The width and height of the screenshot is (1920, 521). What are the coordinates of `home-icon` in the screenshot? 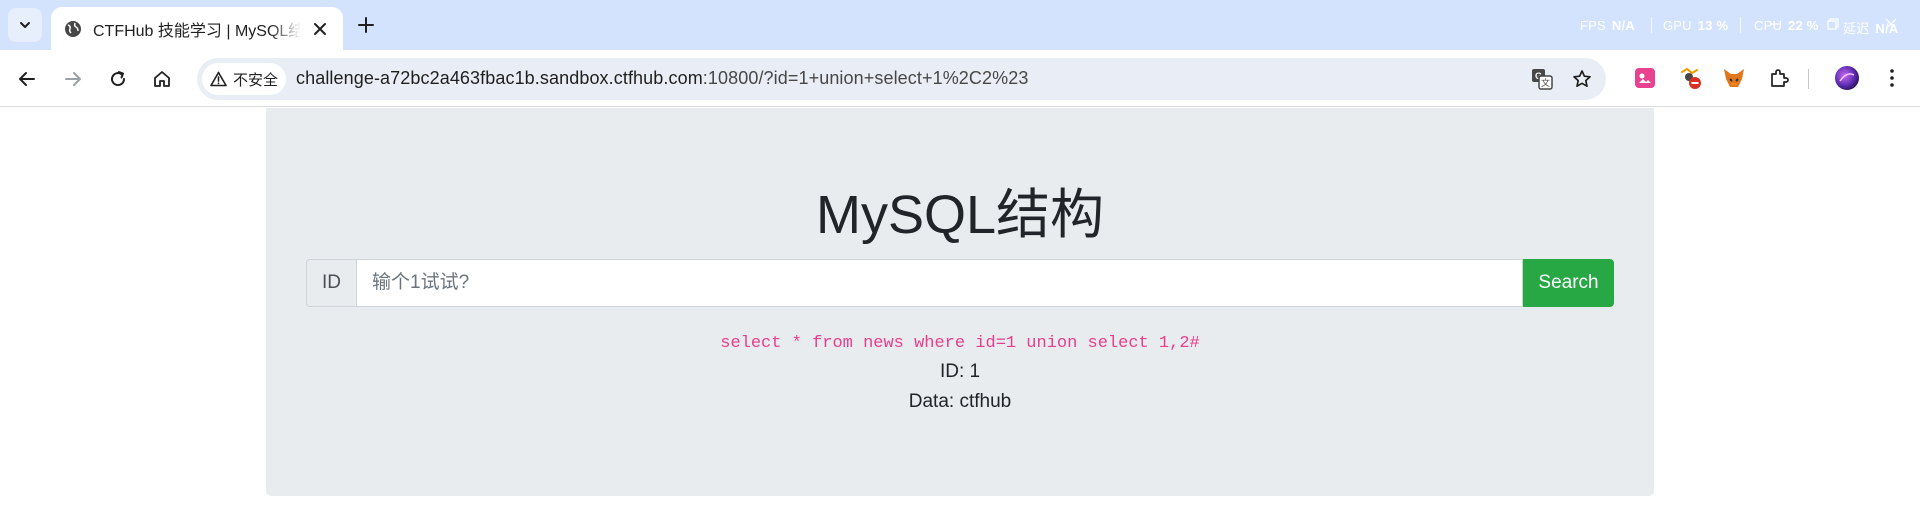 It's located at (162, 79).